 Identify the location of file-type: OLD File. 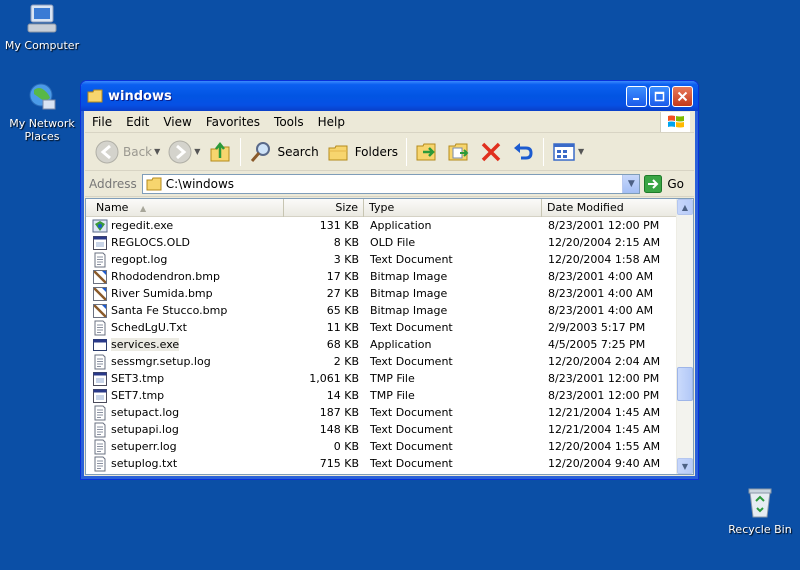
(393, 242).